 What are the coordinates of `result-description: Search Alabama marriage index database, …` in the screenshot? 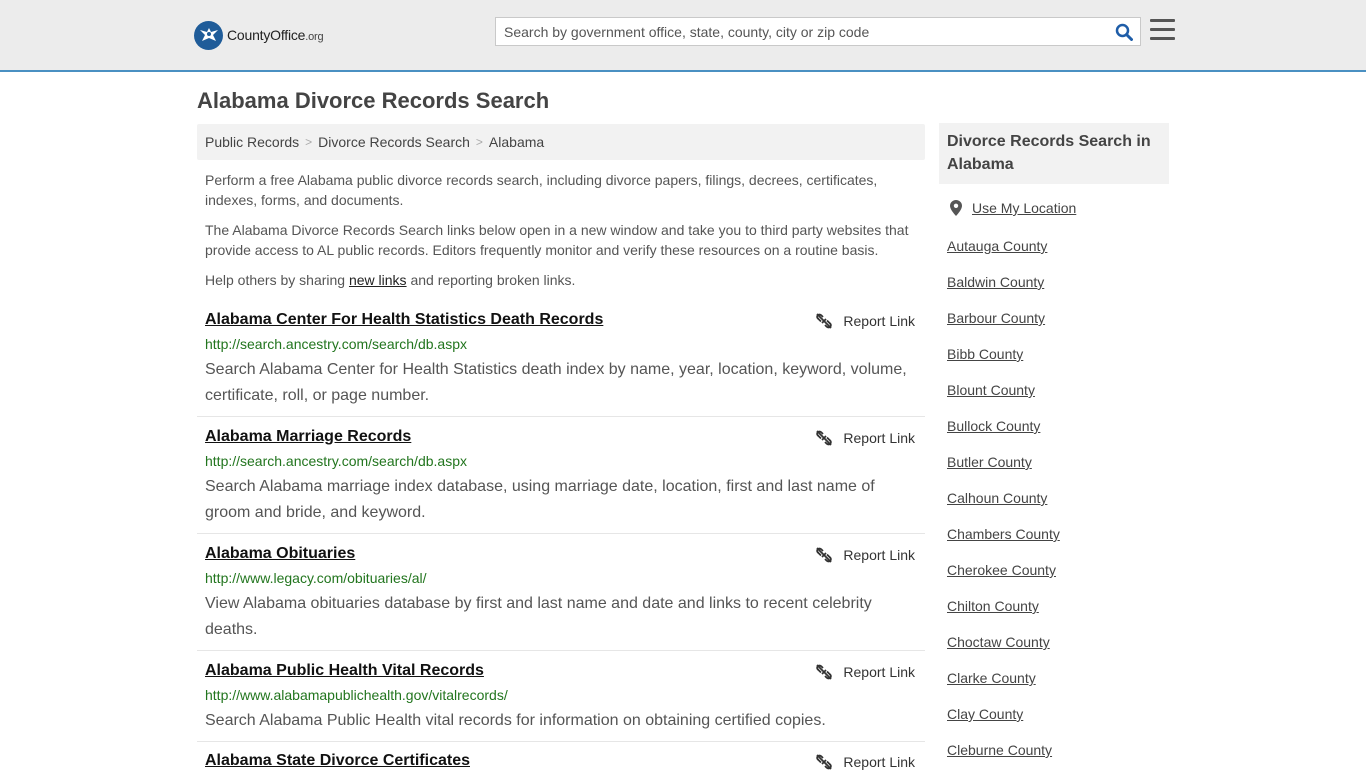 It's located at (540, 499).